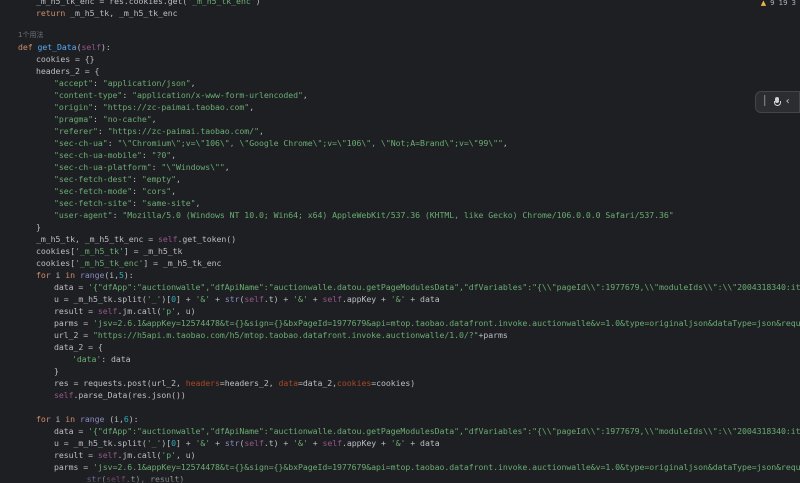 The height and width of the screenshot is (483, 800). I want to click on code-token: u = _m_h5_tk.split(, so click(100, 443).